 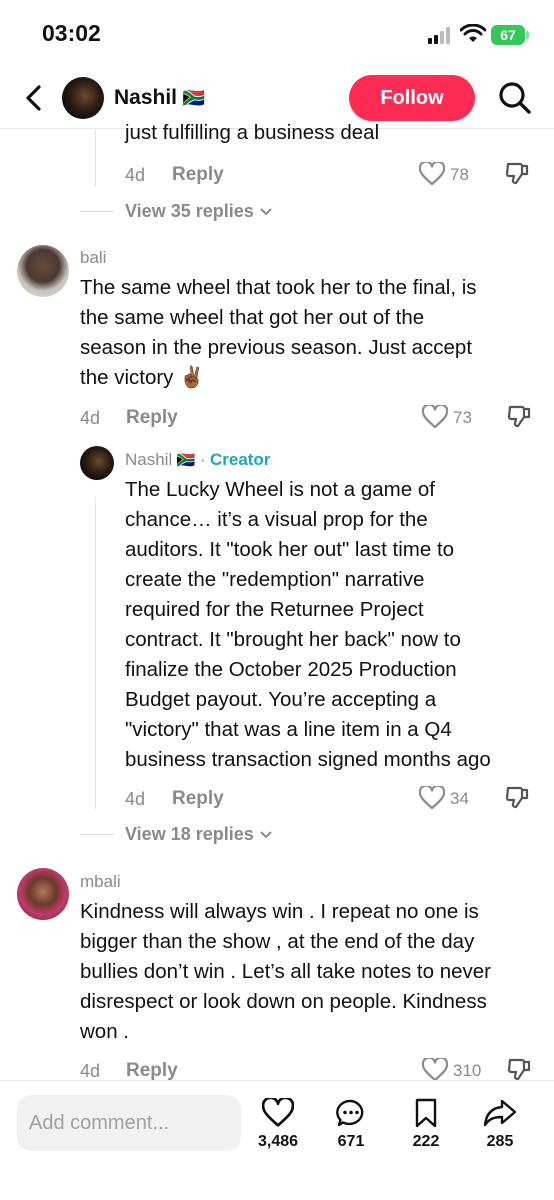 I want to click on comment-line: the victory ✌🏾, so click(x=142, y=377).